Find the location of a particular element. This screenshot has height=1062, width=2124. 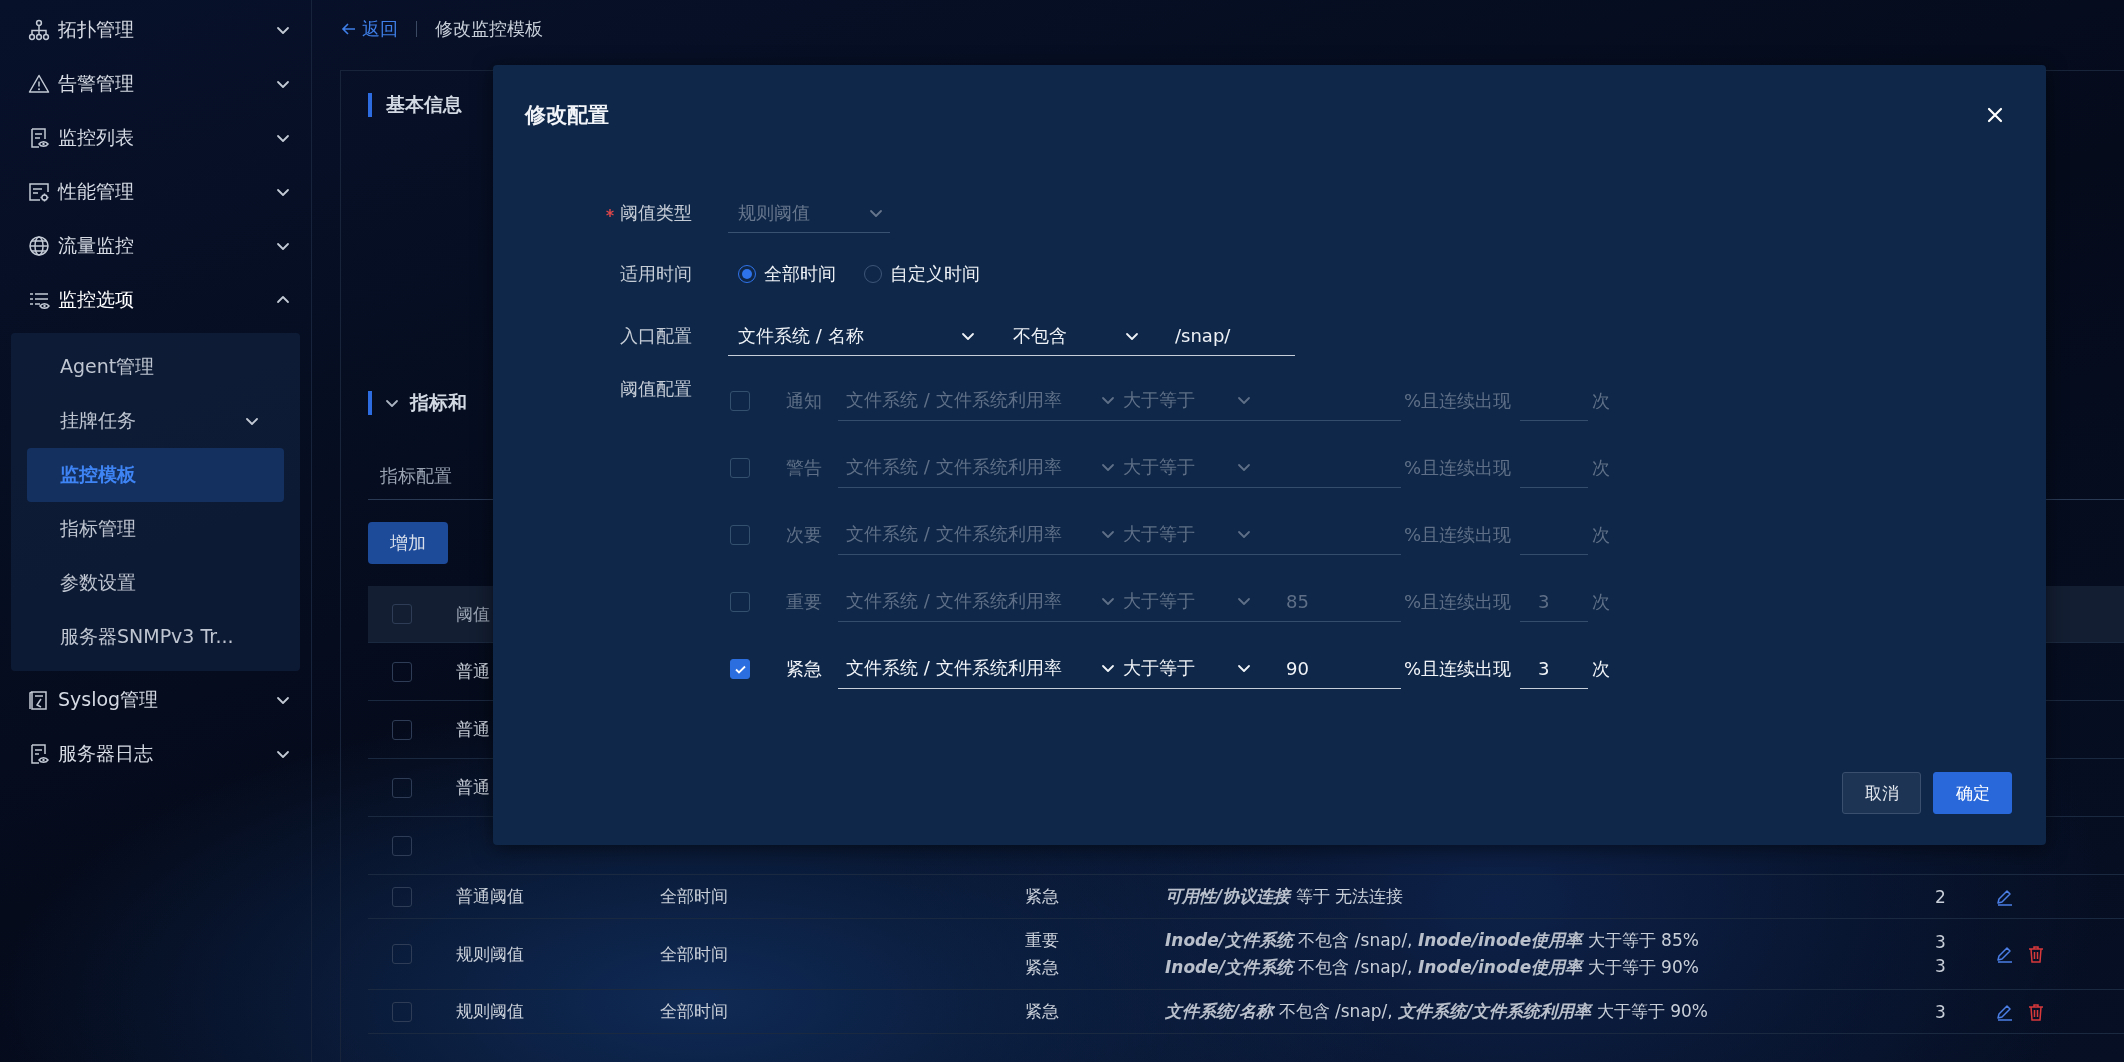

radio-option: 全部时间 is located at coordinates (787, 274).